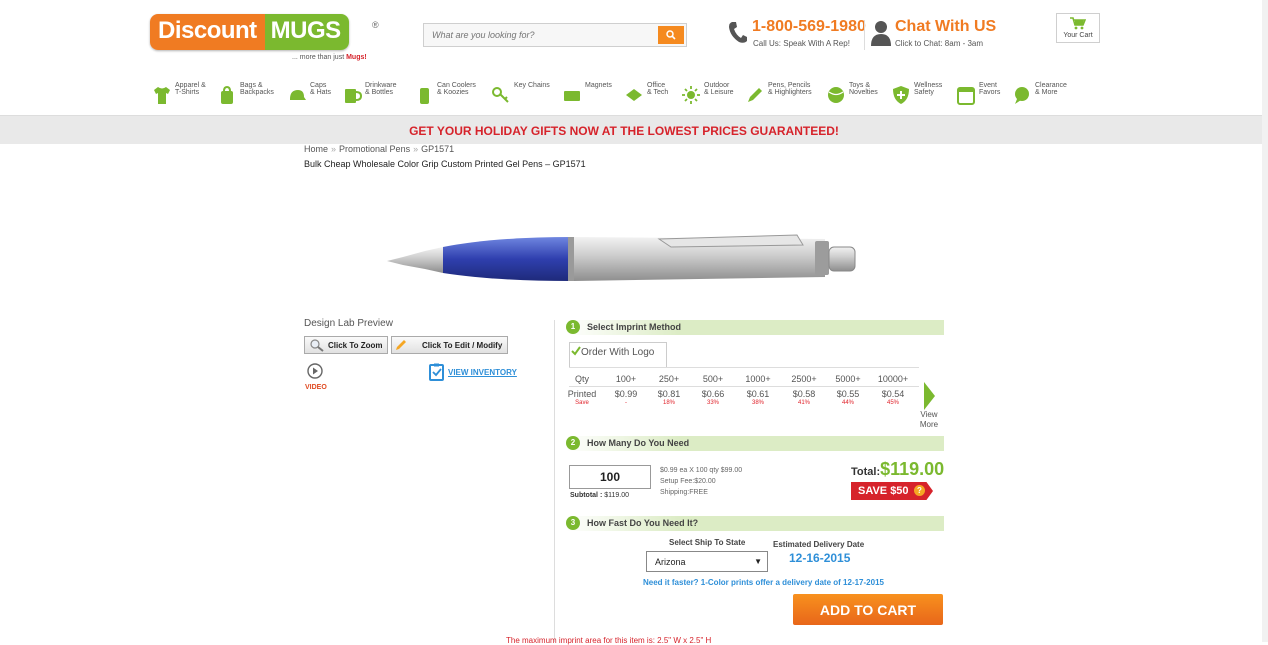 This screenshot has height=645, width=1268. Describe the element at coordinates (1078, 28) in the screenshot. I see `cart-button: Your Cart` at that location.